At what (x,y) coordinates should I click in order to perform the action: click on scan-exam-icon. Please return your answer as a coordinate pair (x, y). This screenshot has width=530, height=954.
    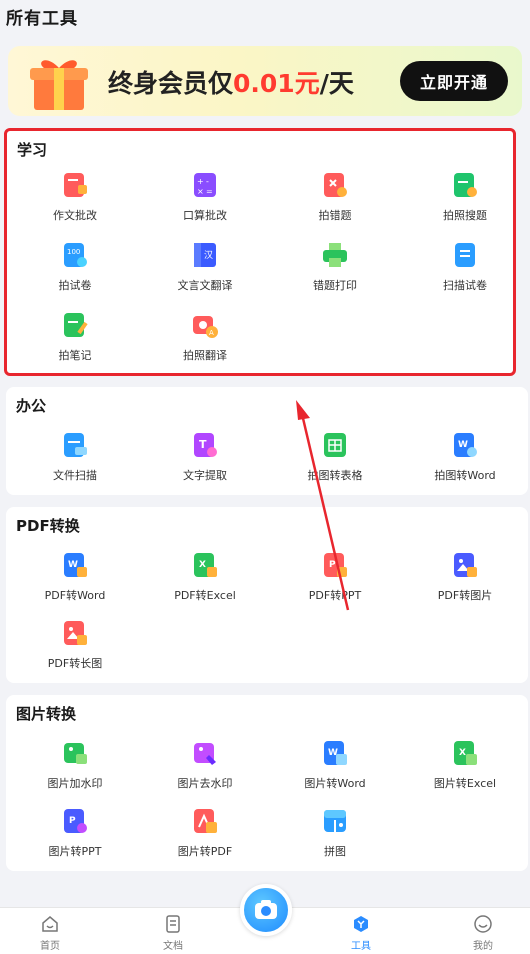
    Looking at the image, I should click on (465, 255).